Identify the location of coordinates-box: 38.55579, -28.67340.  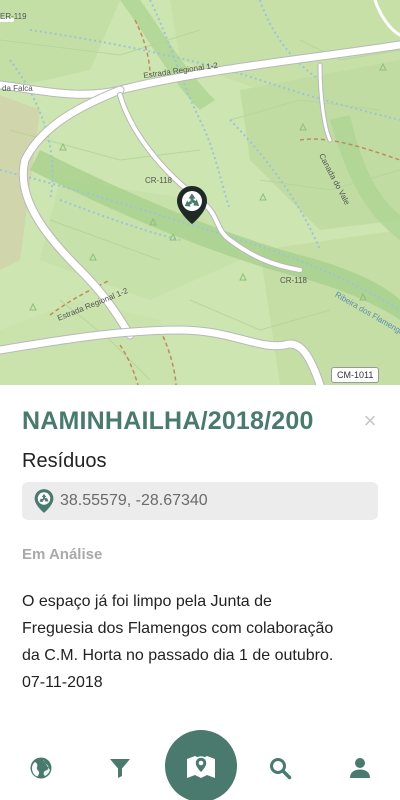
(200, 501).